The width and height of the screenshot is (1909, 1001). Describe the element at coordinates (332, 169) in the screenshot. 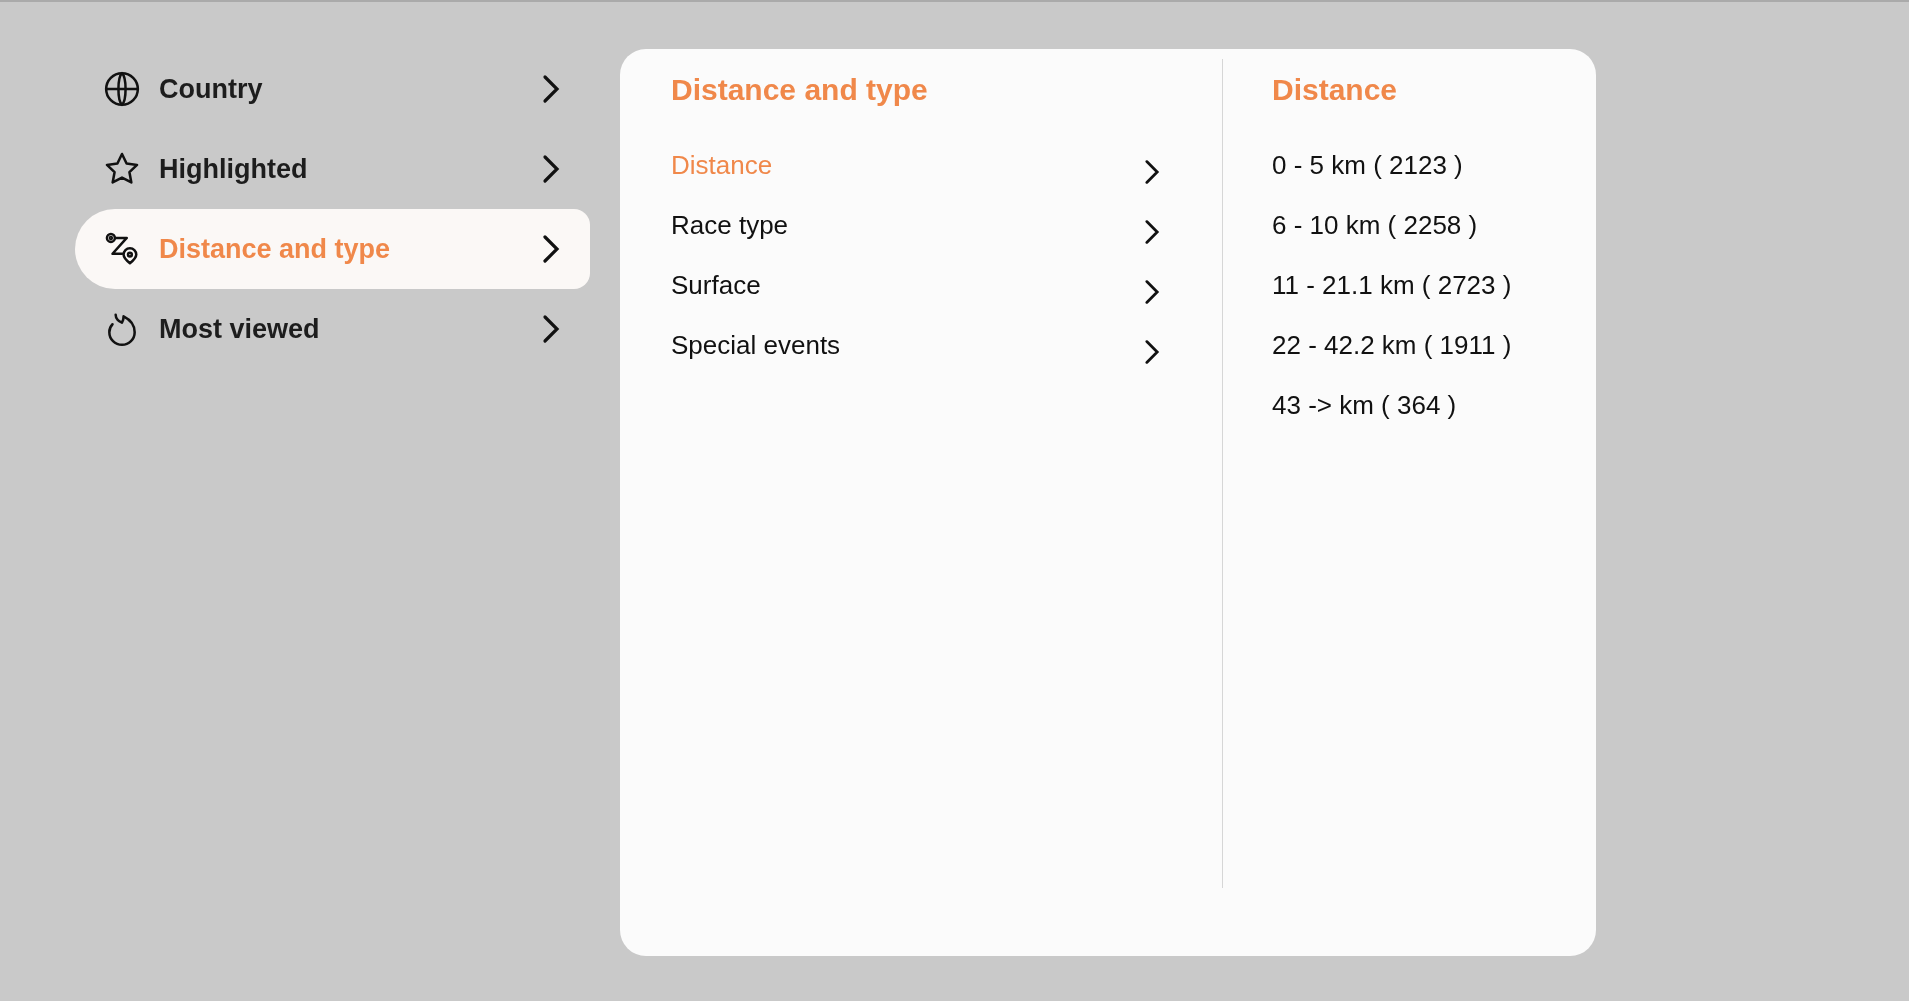

I see `sidebar-item: Highlighted` at that location.